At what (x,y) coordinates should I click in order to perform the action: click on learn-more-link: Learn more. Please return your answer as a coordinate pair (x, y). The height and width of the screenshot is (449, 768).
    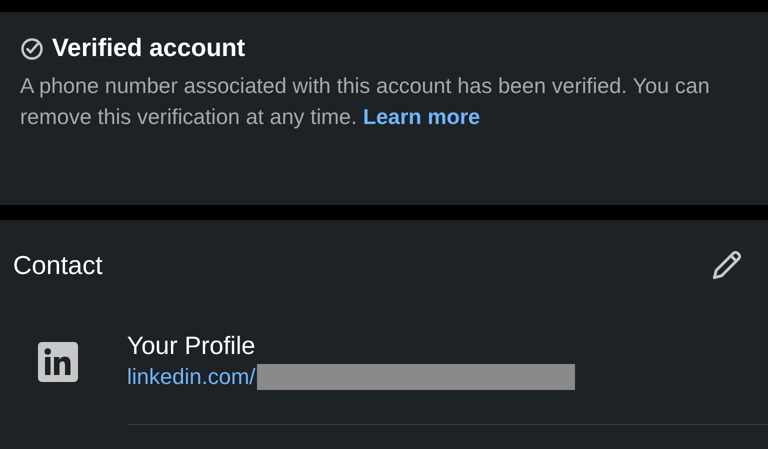
    Looking at the image, I should click on (421, 117).